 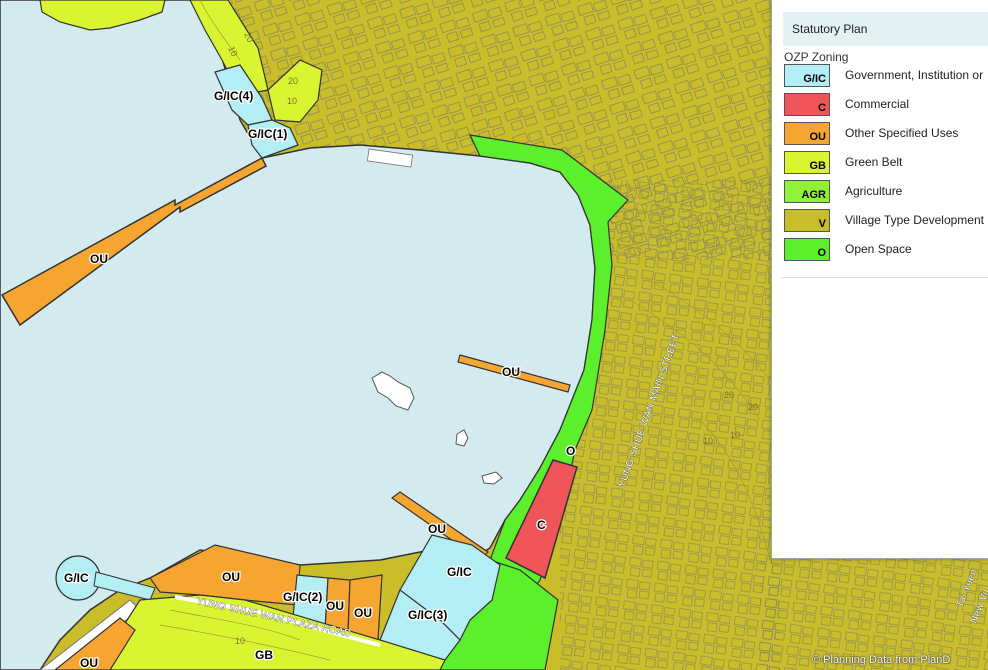 I want to click on legend-swatch: O, so click(x=807, y=249).